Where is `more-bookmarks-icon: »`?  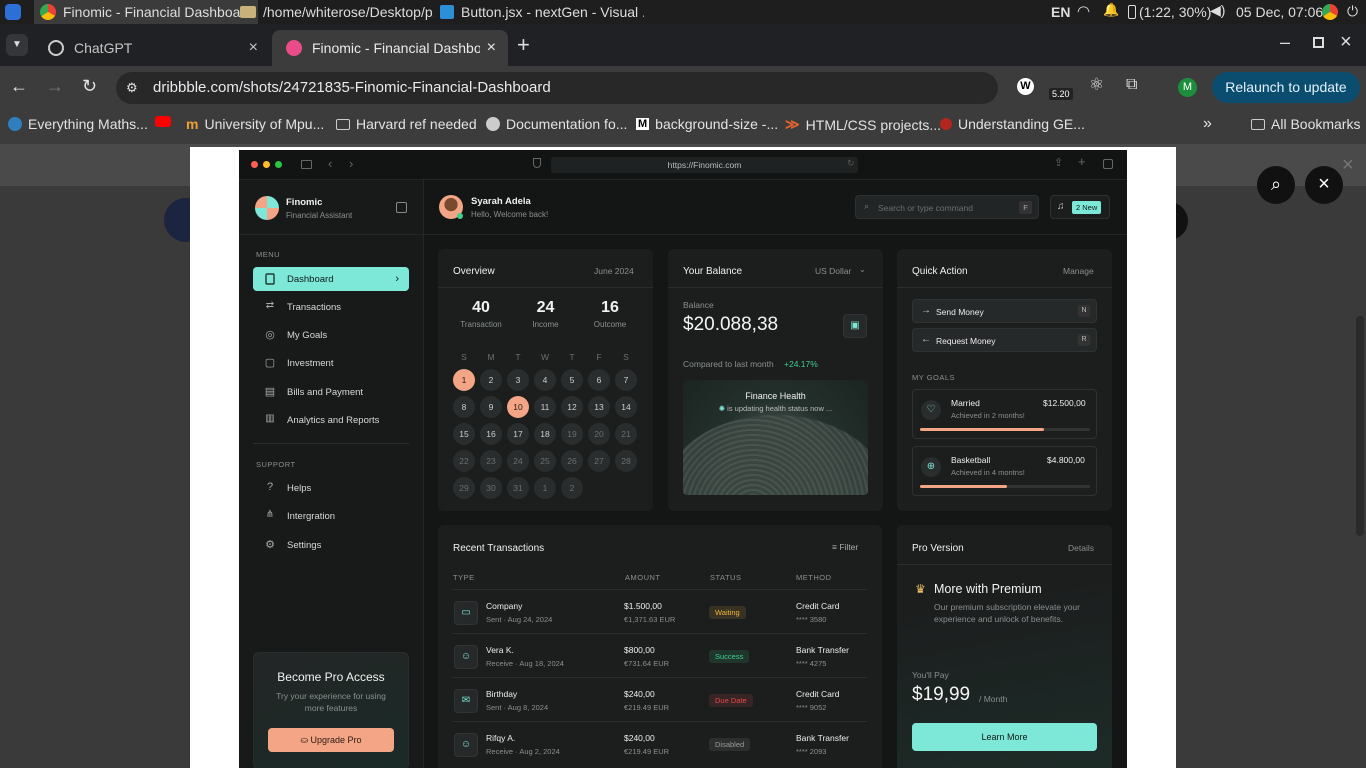
more-bookmarks-icon: » is located at coordinates (1207, 124).